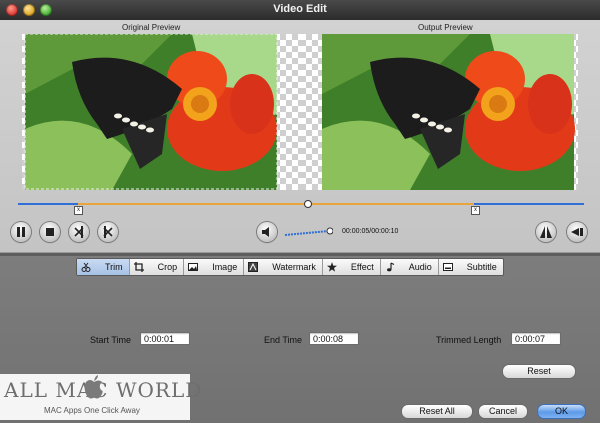 This screenshot has width=600, height=423. Describe the element at coordinates (193, 267) in the screenshot. I see `image-icon` at that location.